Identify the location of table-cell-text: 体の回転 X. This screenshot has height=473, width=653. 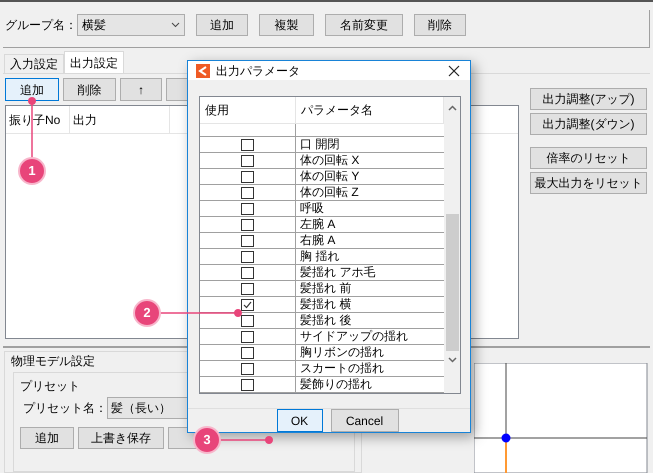
(329, 160).